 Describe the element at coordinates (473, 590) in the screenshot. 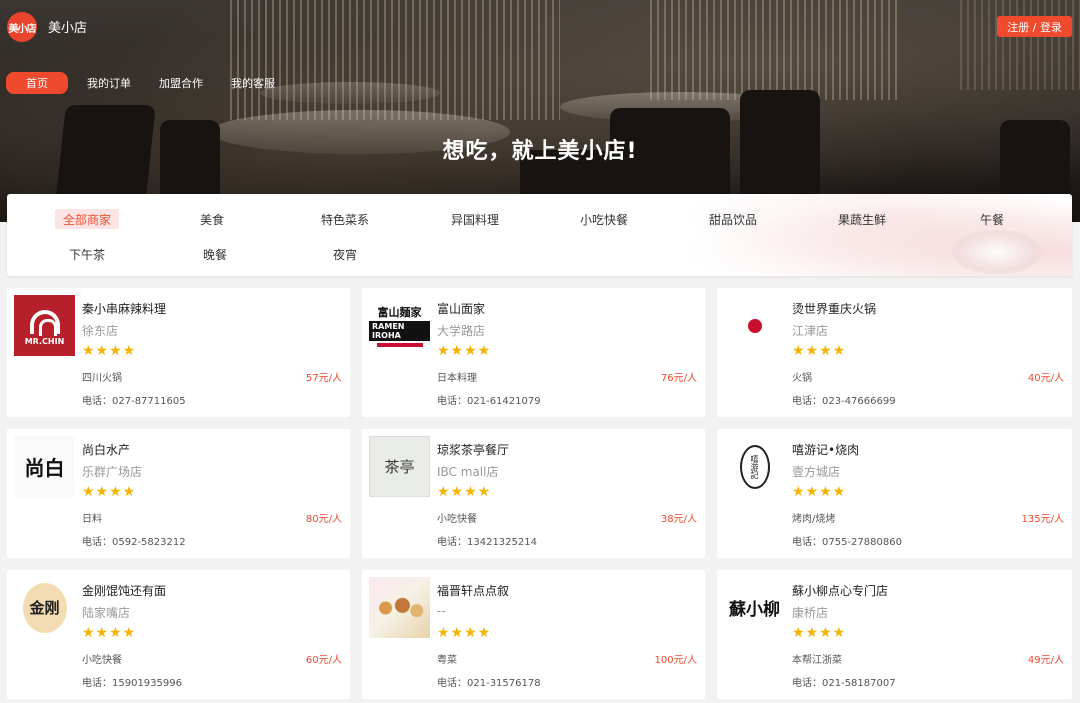

I see `store-name: 福晋轩点点叙` at that location.